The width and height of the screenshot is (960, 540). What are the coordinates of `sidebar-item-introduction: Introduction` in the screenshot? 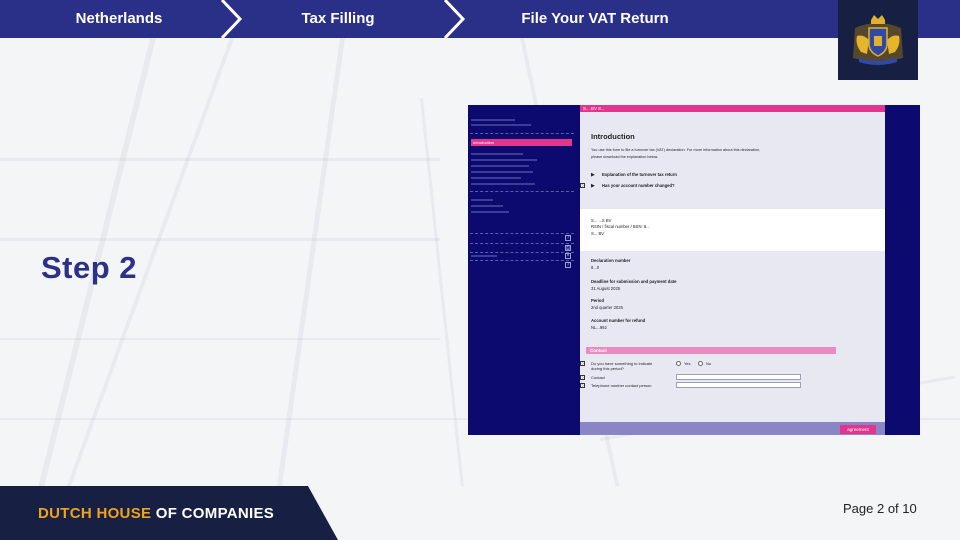 It's located at (521, 142).